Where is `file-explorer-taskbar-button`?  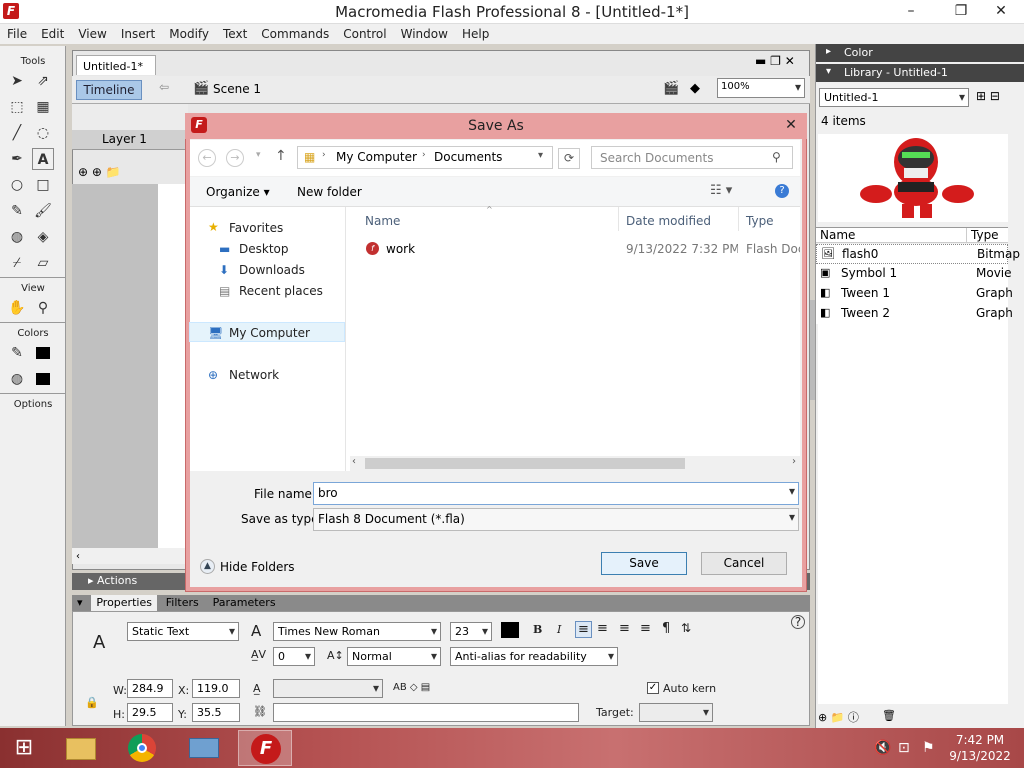 file-explorer-taskbar-button is located at coordinates (81, 748).